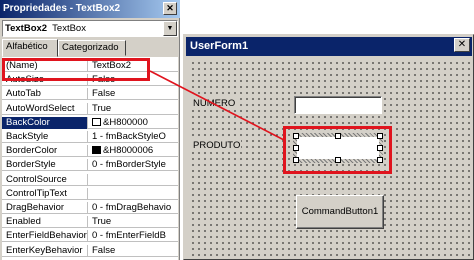  I want to click on highlight-name-row, so click(76, 69).